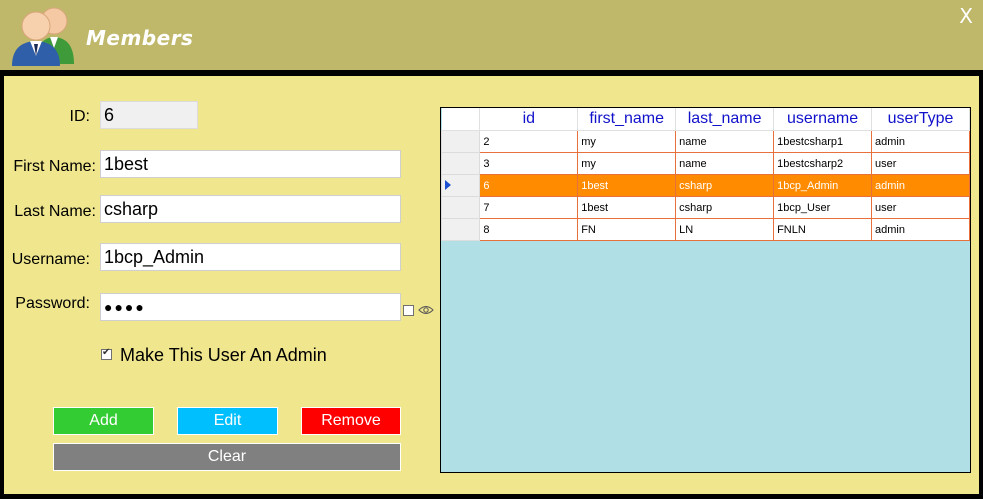  Describe the element at coordinates (52, 303) in the screenshot. I see `password-label: Password:` at that location.